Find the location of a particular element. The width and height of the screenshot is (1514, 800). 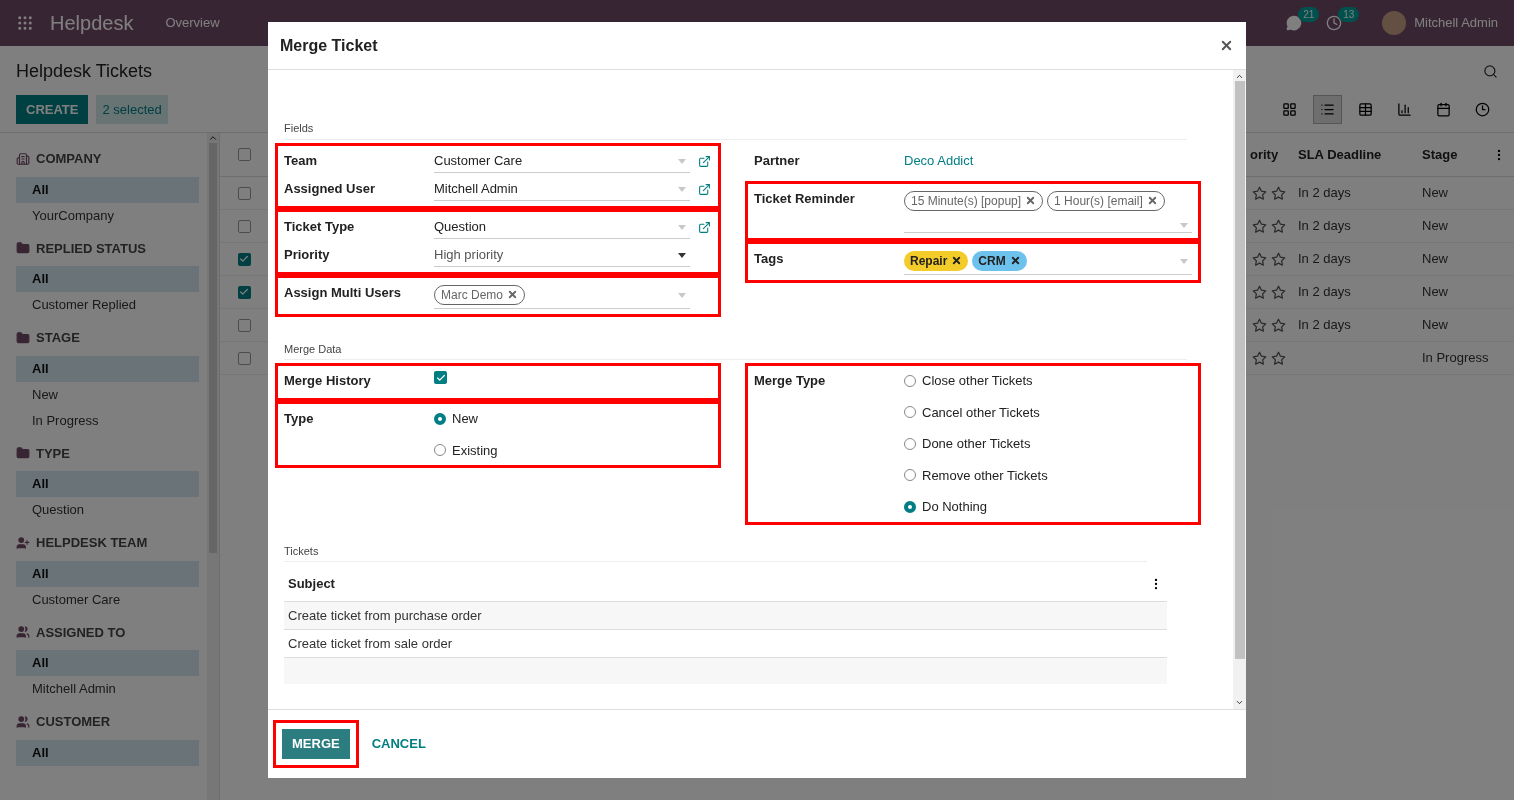

radio-option: New is located at coordinates (466, 419).